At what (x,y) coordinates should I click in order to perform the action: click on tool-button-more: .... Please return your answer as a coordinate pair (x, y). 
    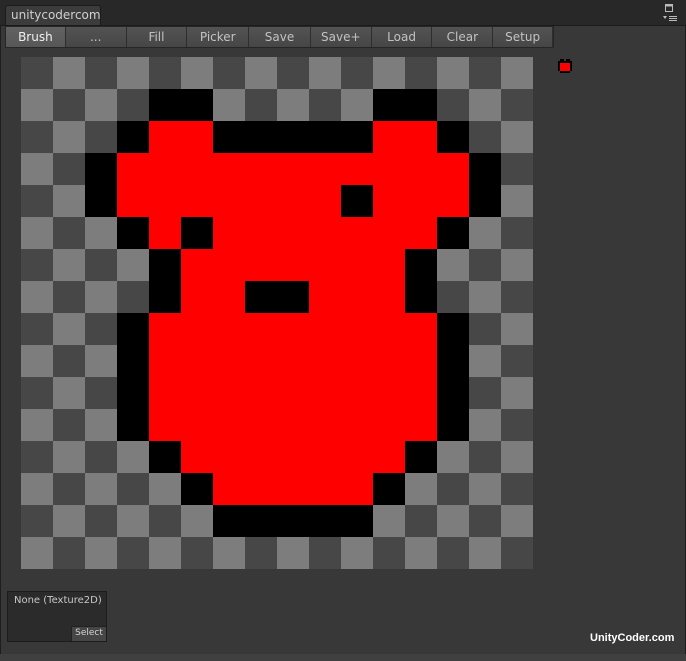
    Looking at the image, I should click on (96, 37).